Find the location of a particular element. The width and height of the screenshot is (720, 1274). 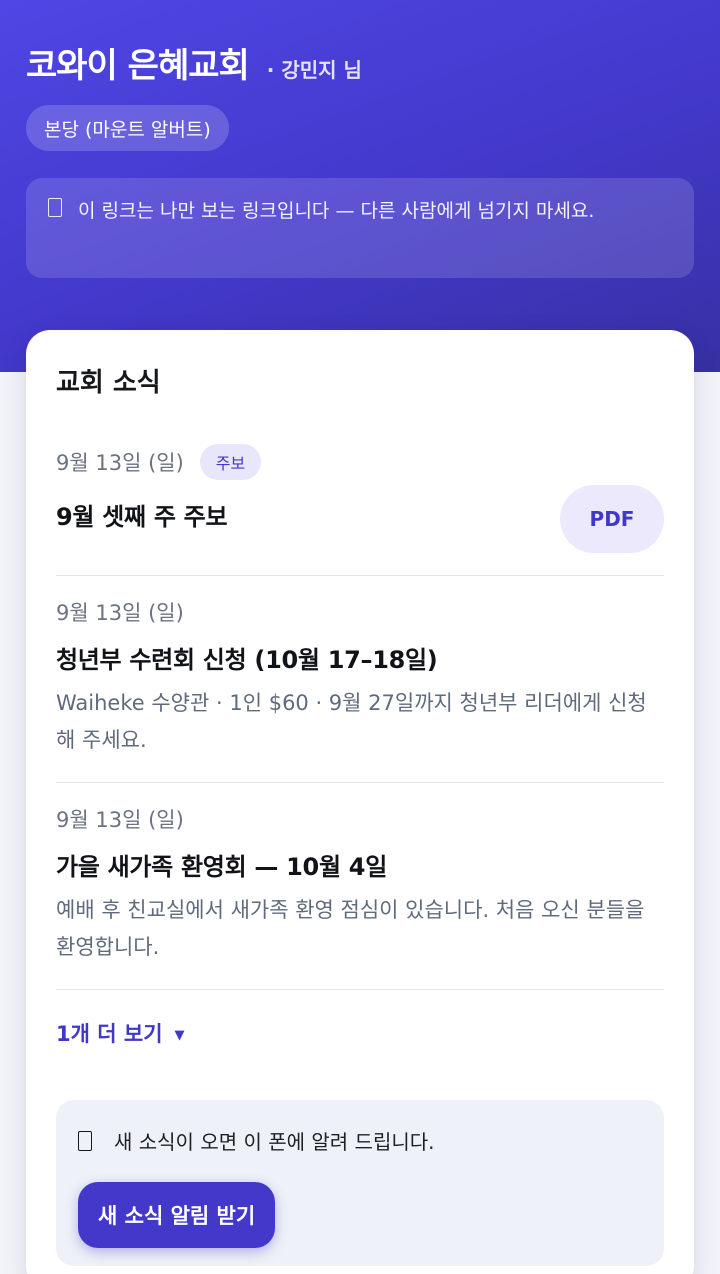

notification-box: 새 소식이 오면 이 폰에 알려 드립니다. 새 소식 알림 받기 is located at coordinates (360, 1183).